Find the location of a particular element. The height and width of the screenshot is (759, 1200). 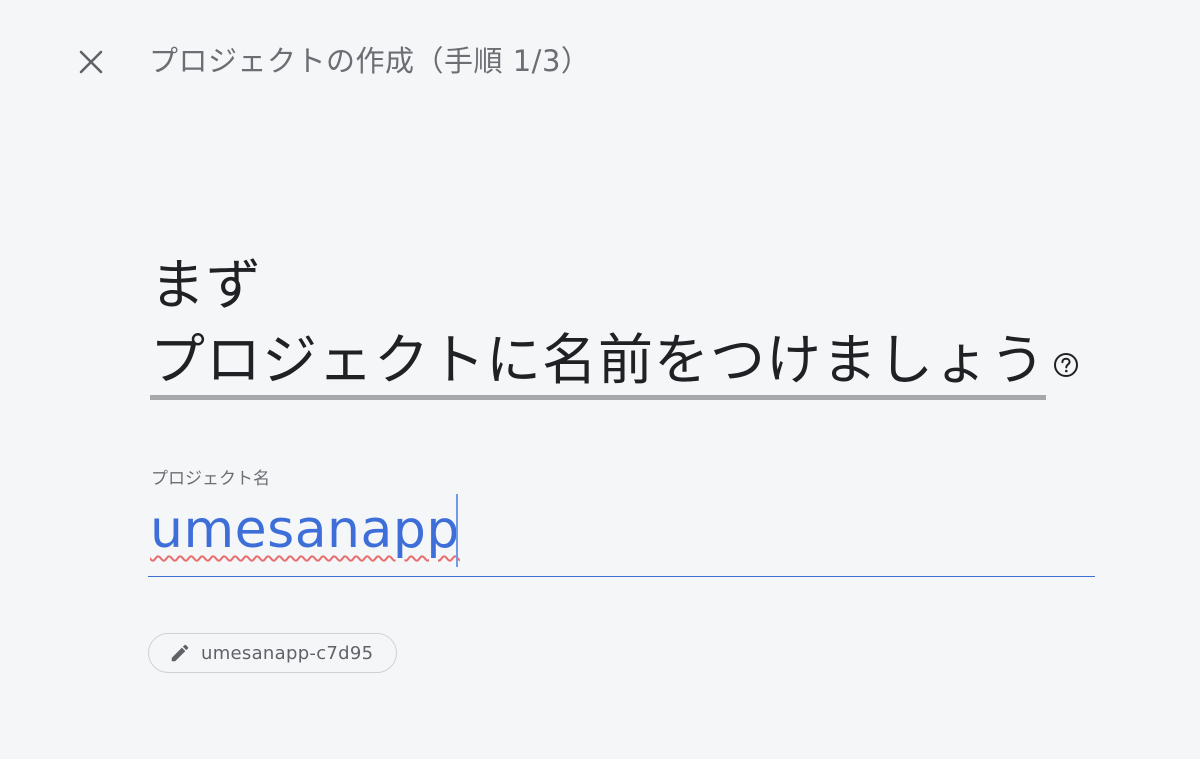

project-id-edit-chip: umesanapp-c7d95 is located at coordinates (272, 653).